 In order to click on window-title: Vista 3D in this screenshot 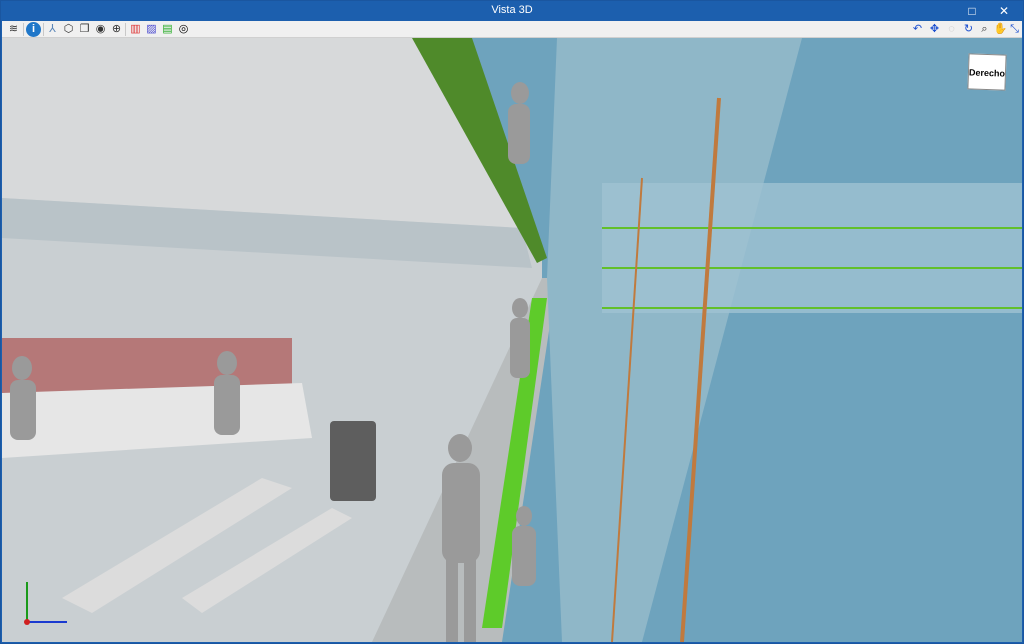, I will do `click(512, 10)`.